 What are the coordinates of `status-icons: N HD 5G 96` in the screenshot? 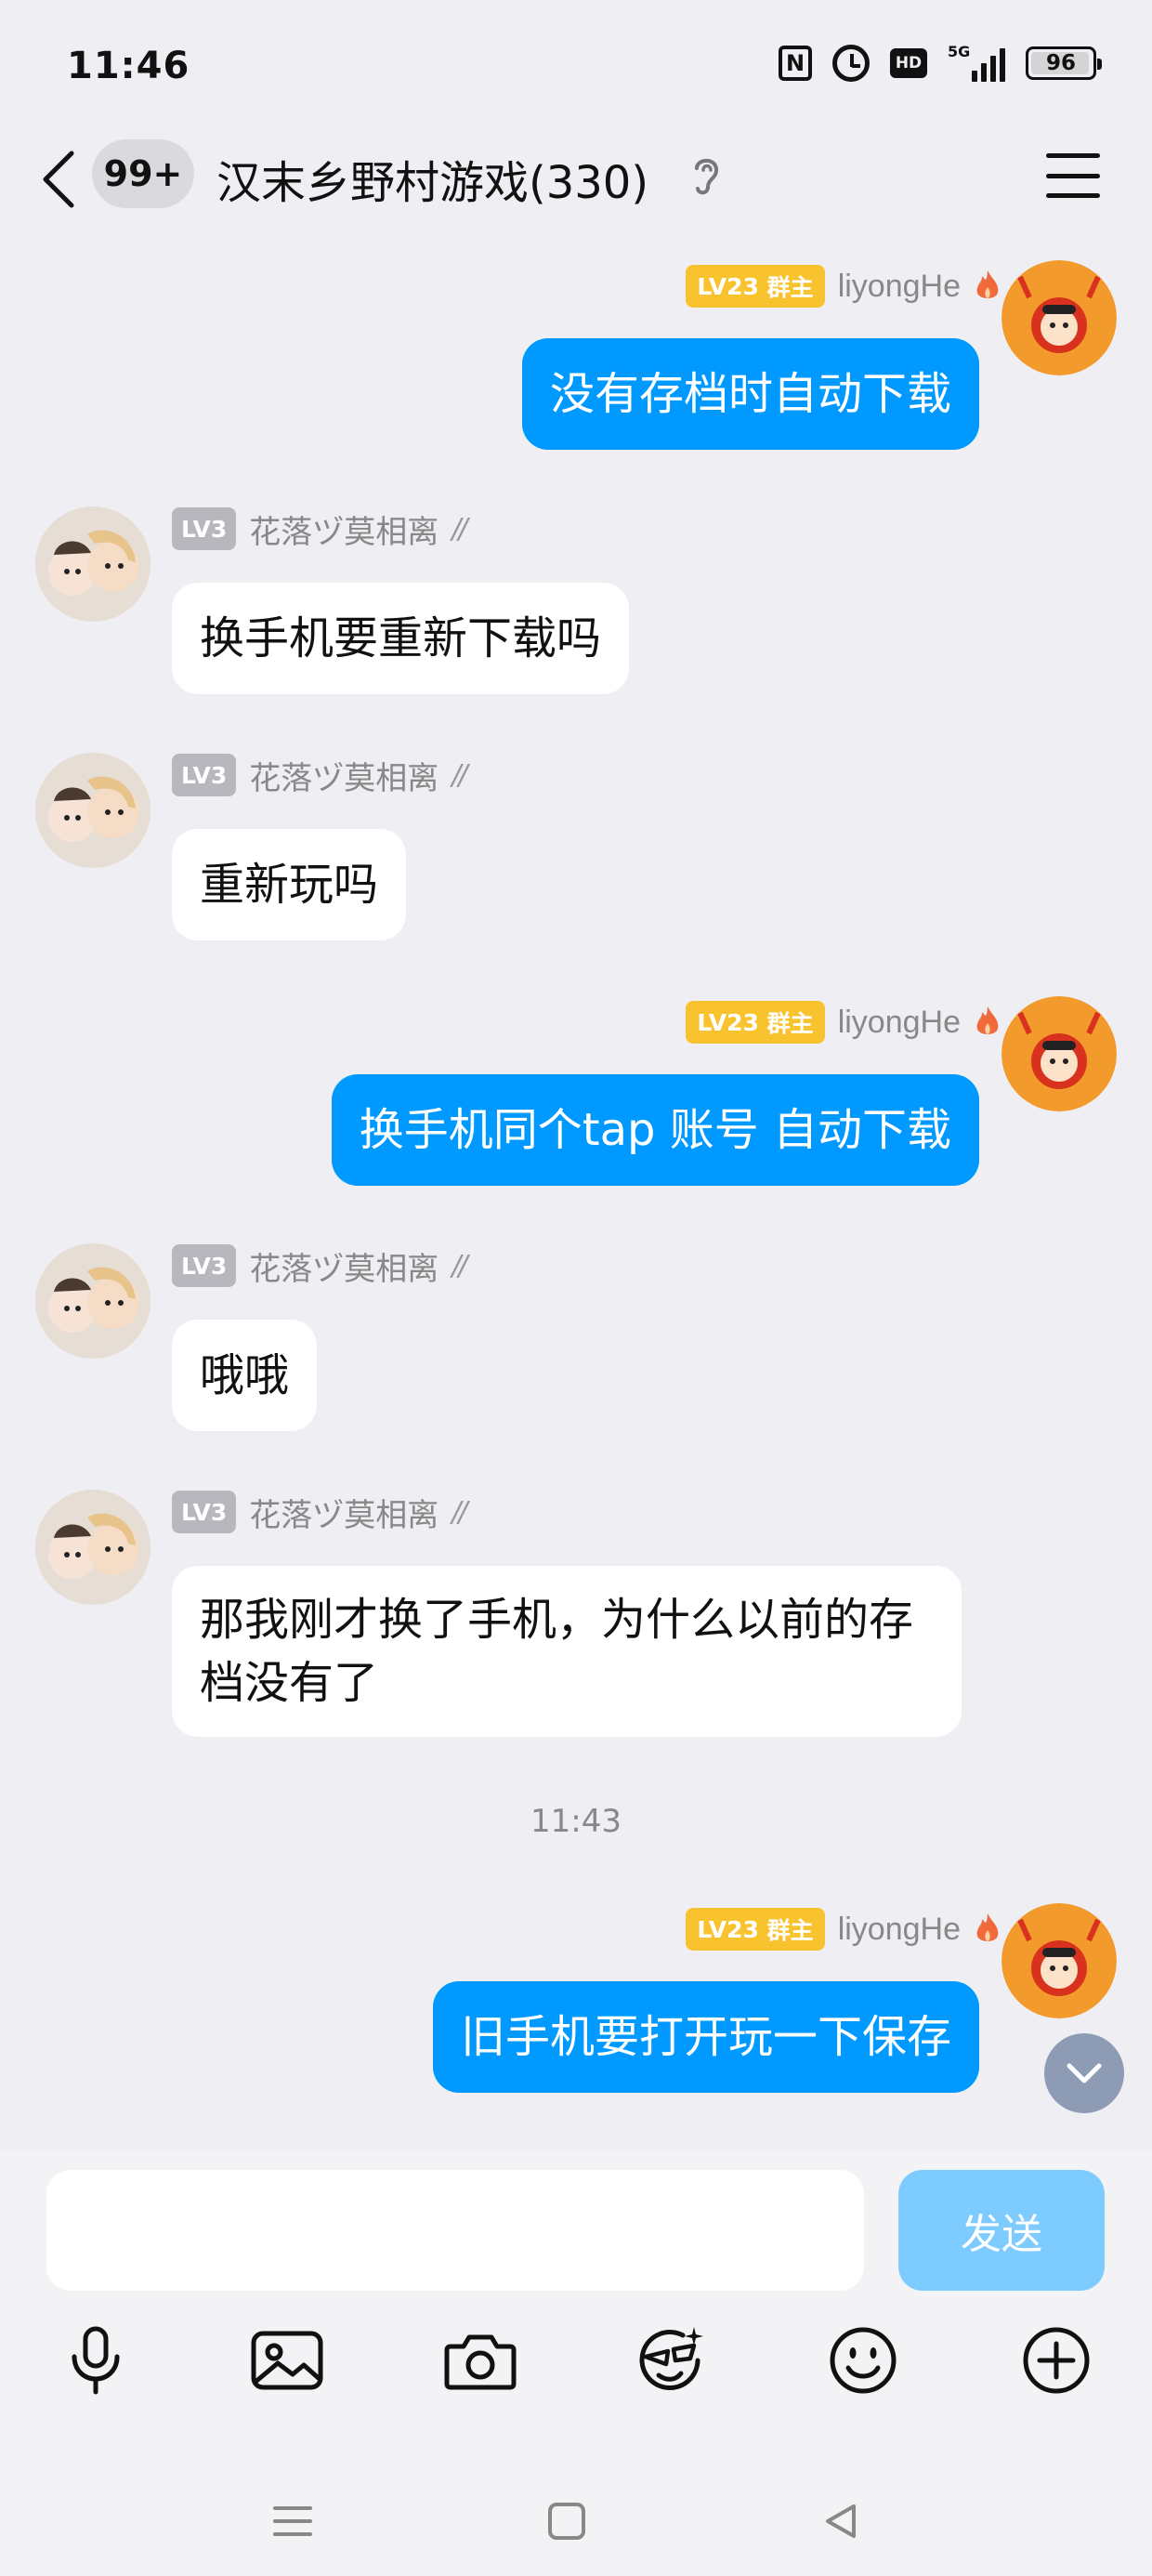 It's located at (940, 62).